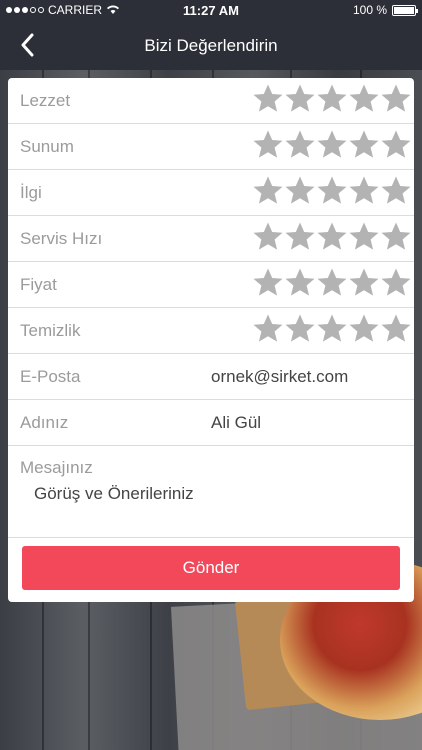  I want to click on battery-status: 100 %, so click(385, 10).